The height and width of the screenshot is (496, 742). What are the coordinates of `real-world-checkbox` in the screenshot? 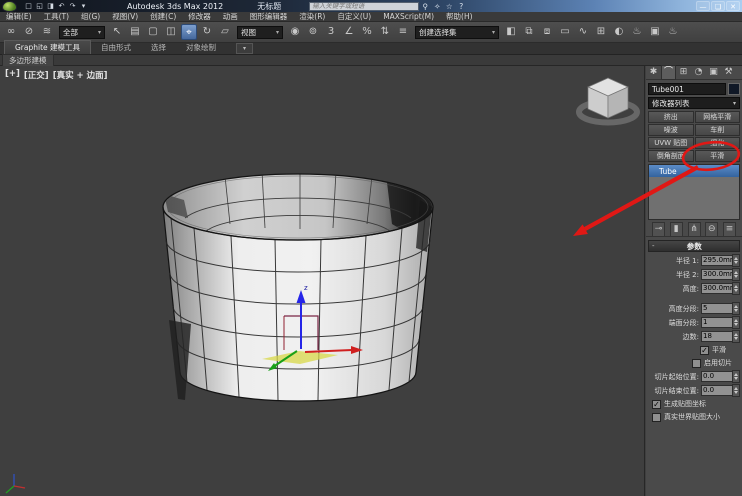 It's located at (656, 417).